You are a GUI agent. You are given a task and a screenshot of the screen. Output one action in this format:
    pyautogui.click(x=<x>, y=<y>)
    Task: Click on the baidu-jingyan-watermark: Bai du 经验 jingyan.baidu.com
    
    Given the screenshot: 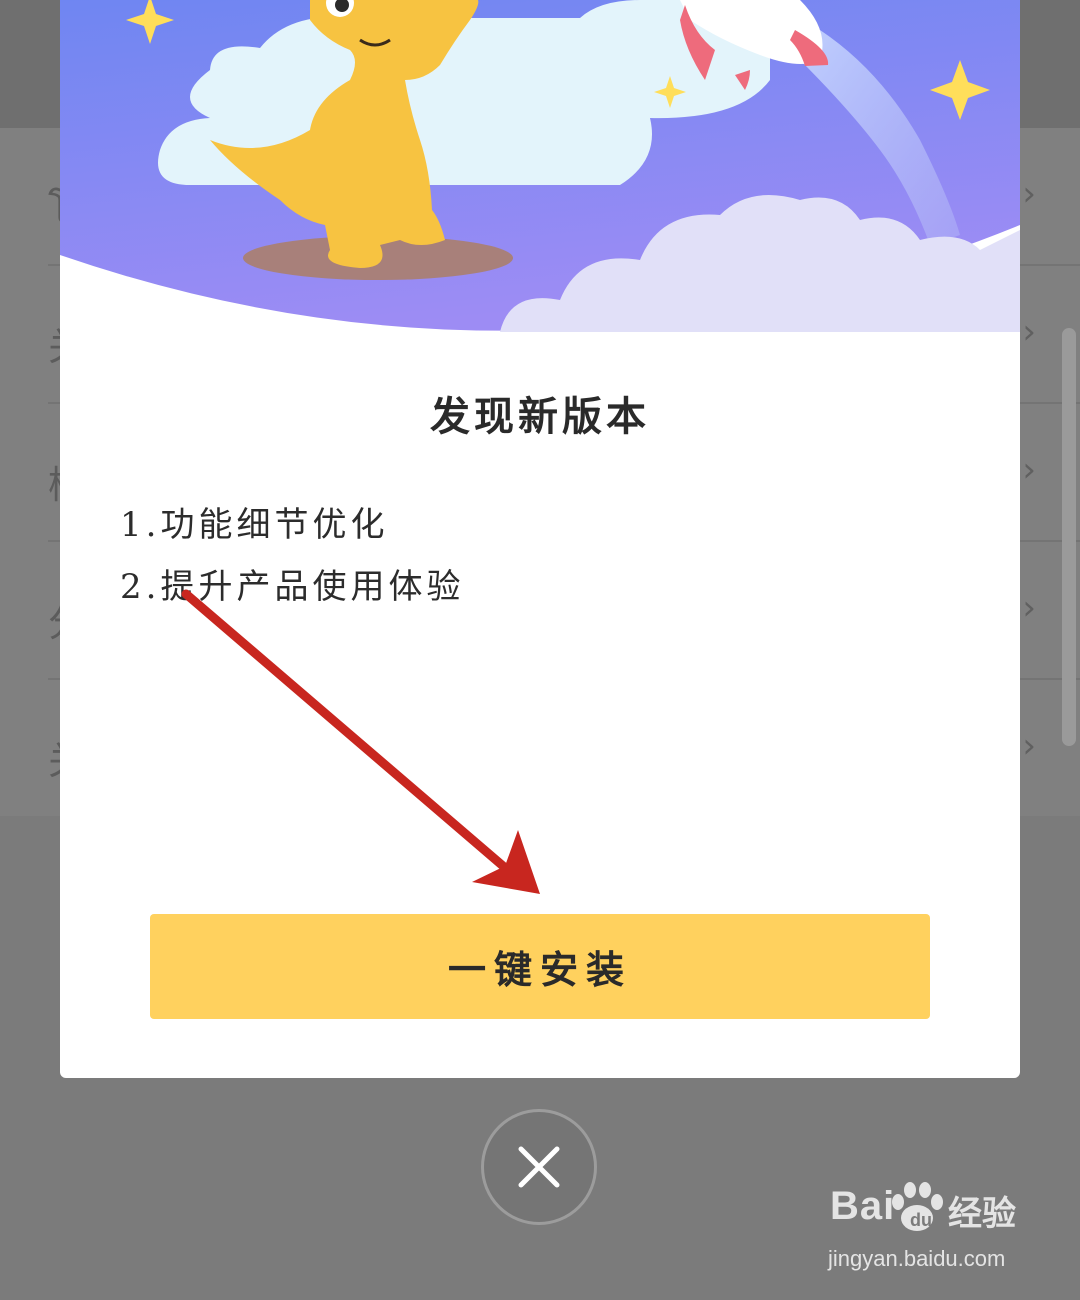 What is the action you would take?
    pyautogui.click(x=926, y=1231)
    